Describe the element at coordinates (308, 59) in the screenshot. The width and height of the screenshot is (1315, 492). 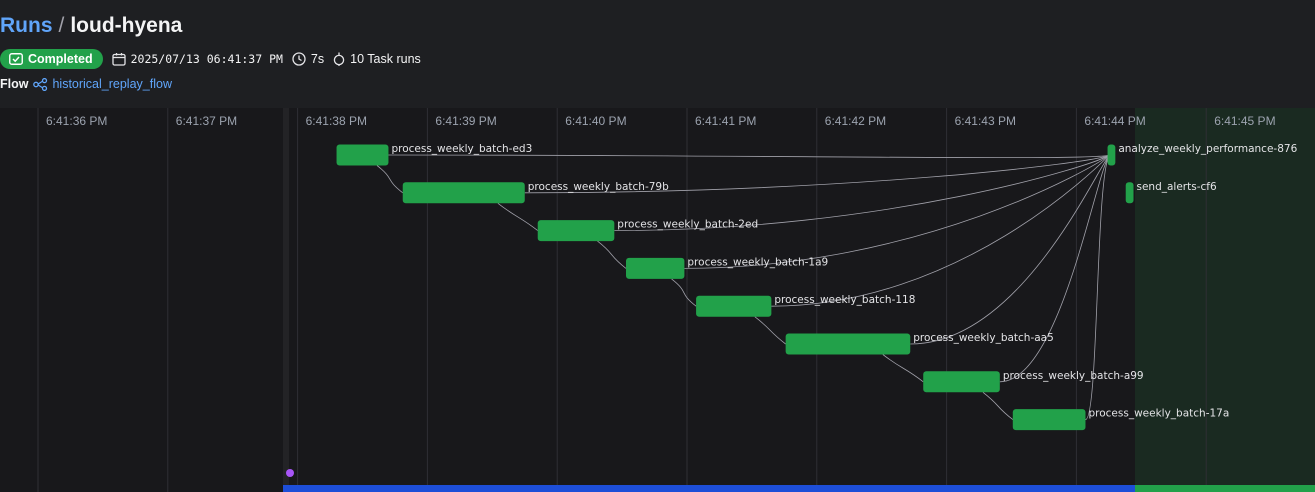
I see `duration: 7s` at that location.